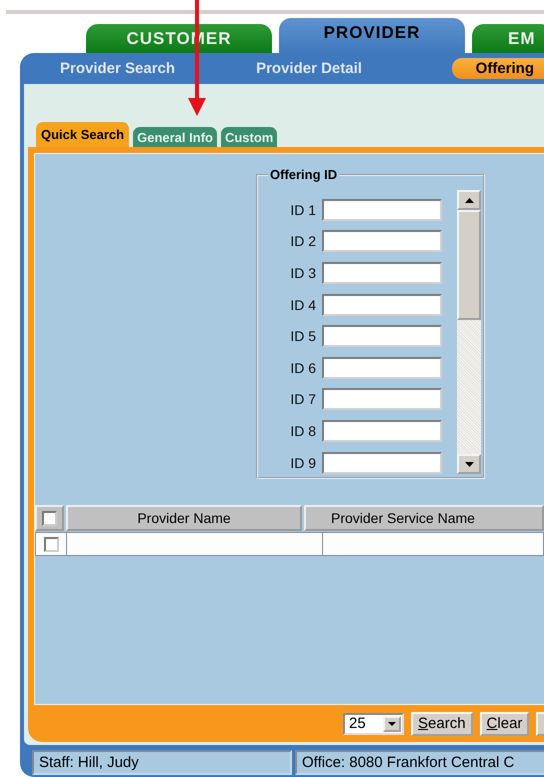  Describe the element at coordinates (302, 399) in the screenshot. I see `field-label: ID 7` at that location.